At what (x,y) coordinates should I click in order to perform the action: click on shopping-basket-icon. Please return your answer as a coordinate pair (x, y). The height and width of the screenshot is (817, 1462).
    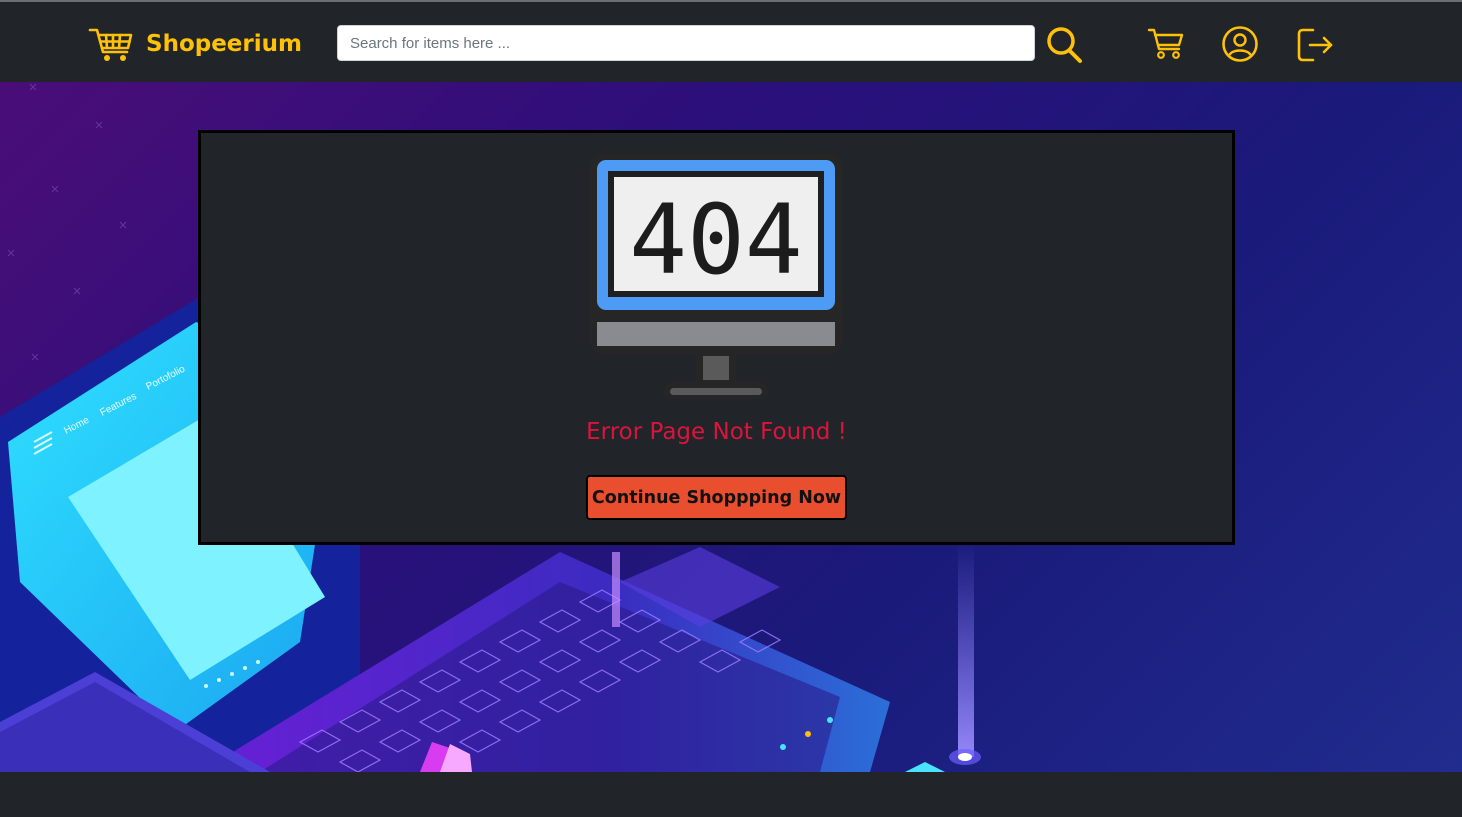
    Looking at the image, I should click on (110, 44).